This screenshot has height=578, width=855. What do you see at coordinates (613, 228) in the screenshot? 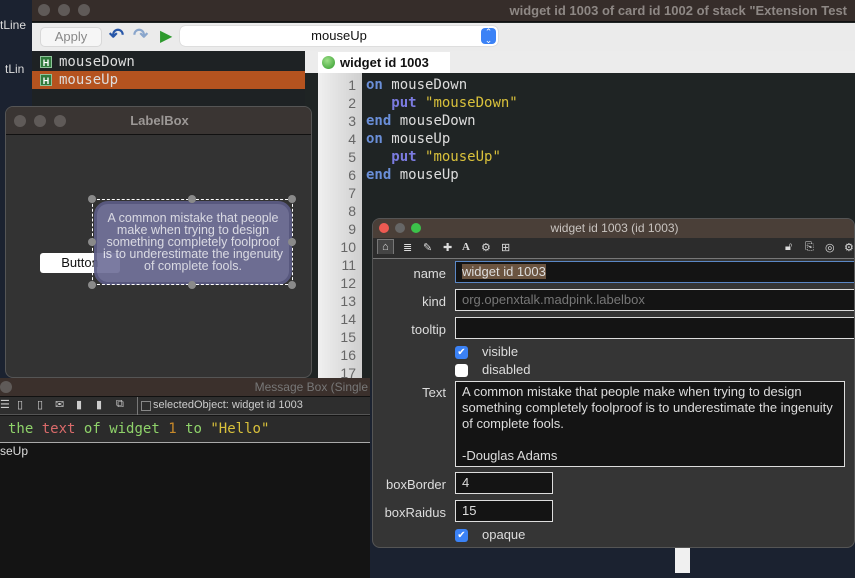
I see `title-bar: widget id 1003 (id 1003)` at bounding box center [613, 228].